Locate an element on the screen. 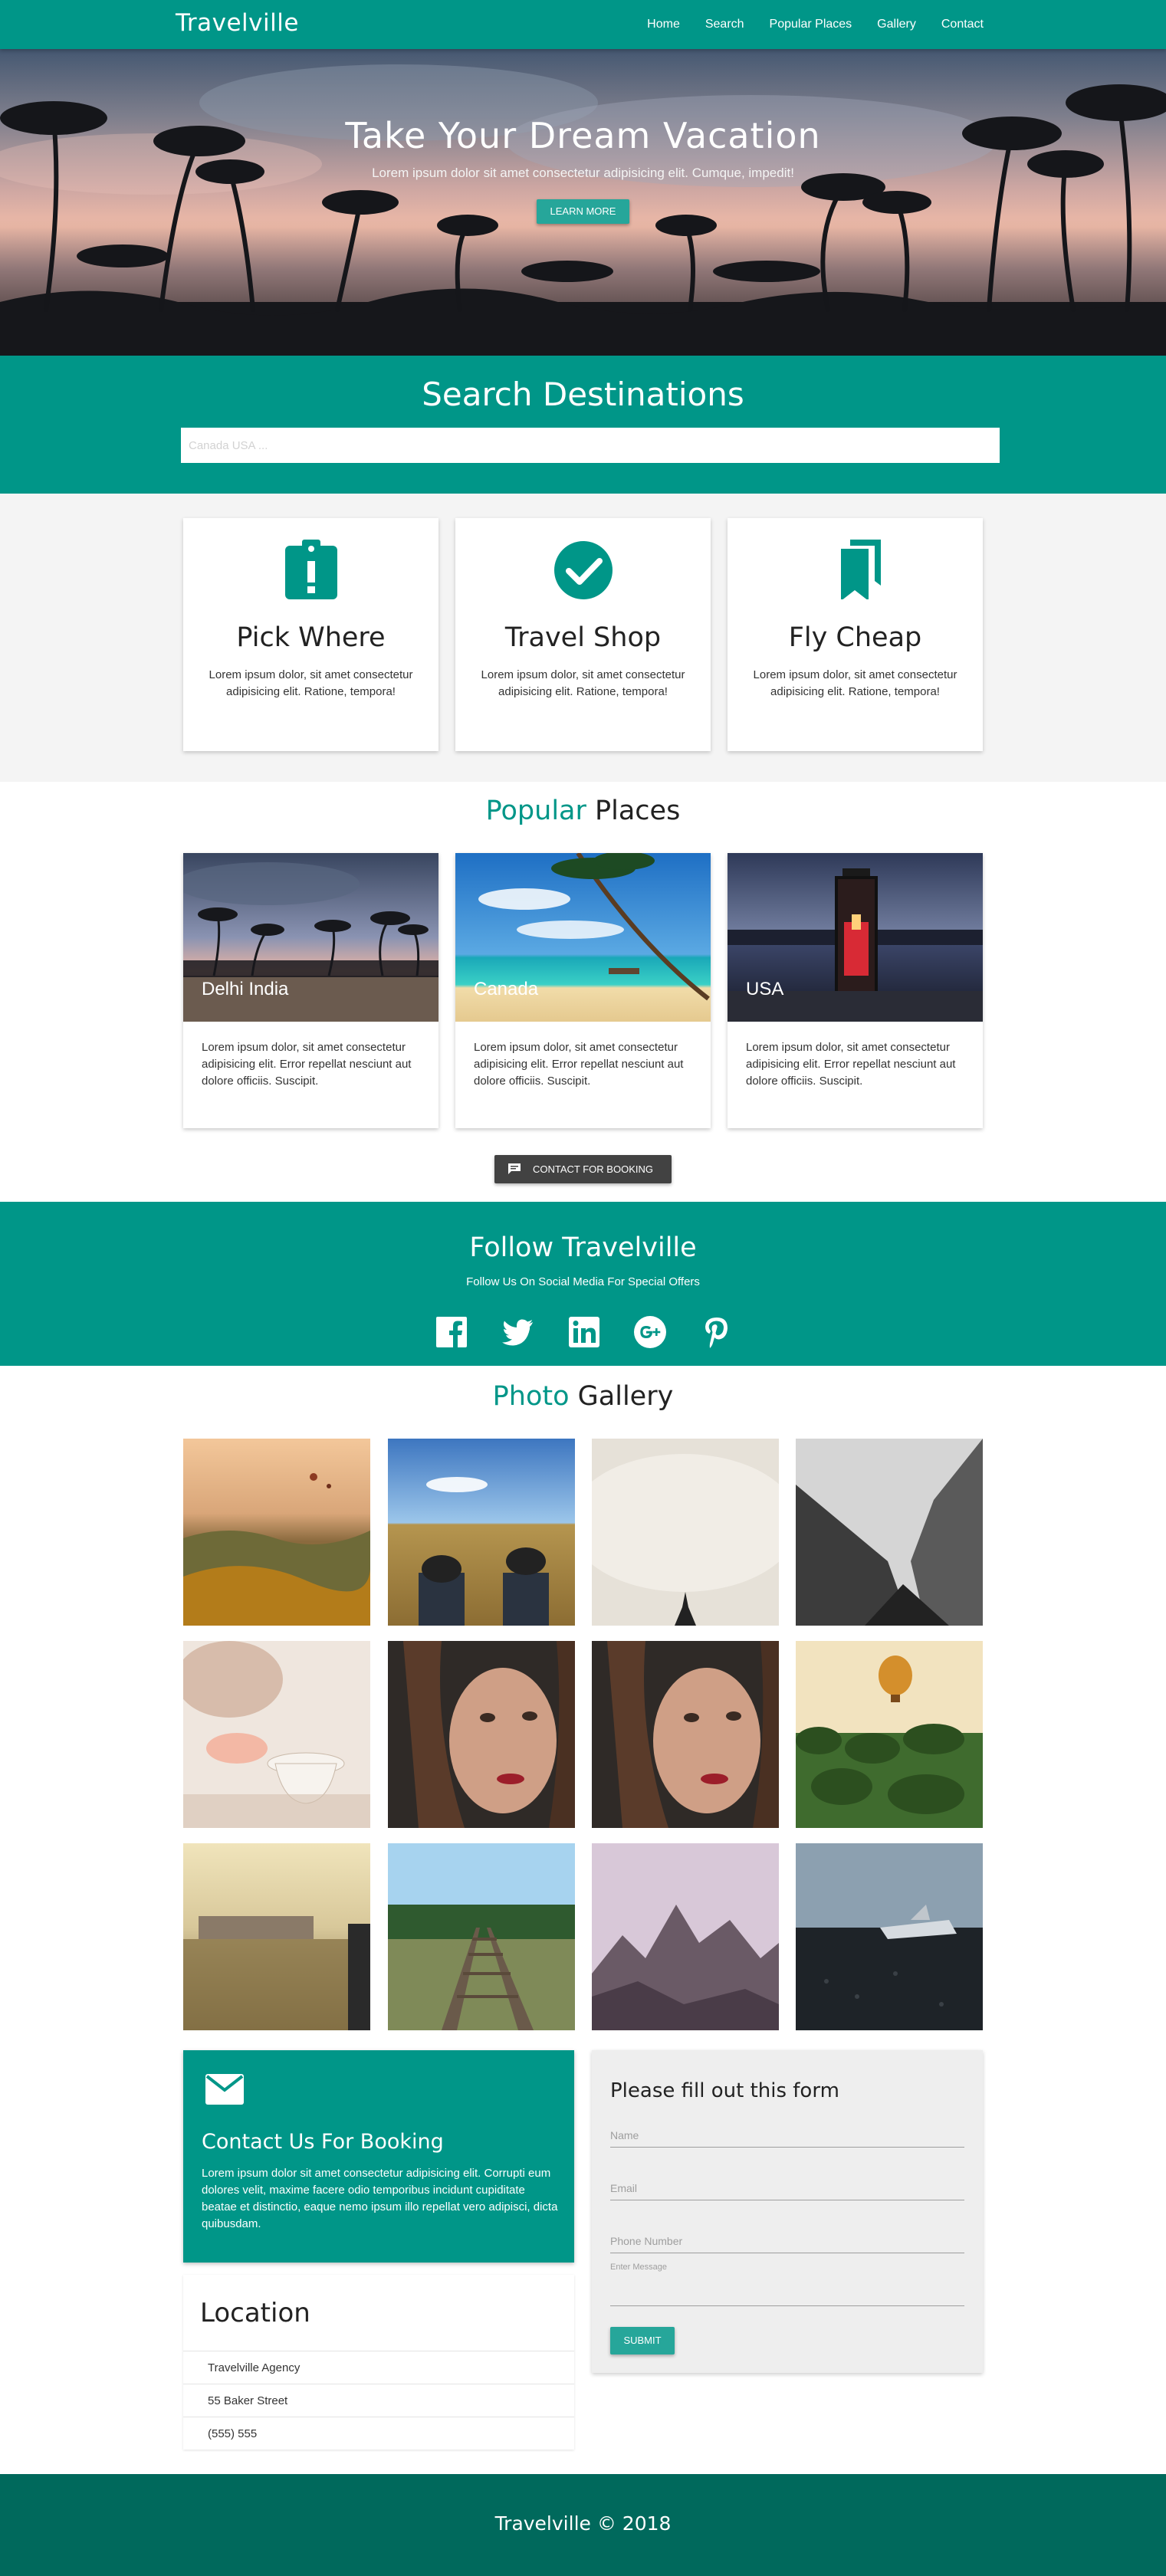 The width and height of the screenshot is (1166, 2576). brand-logo: Travelville is located at coordinates (237, 23).